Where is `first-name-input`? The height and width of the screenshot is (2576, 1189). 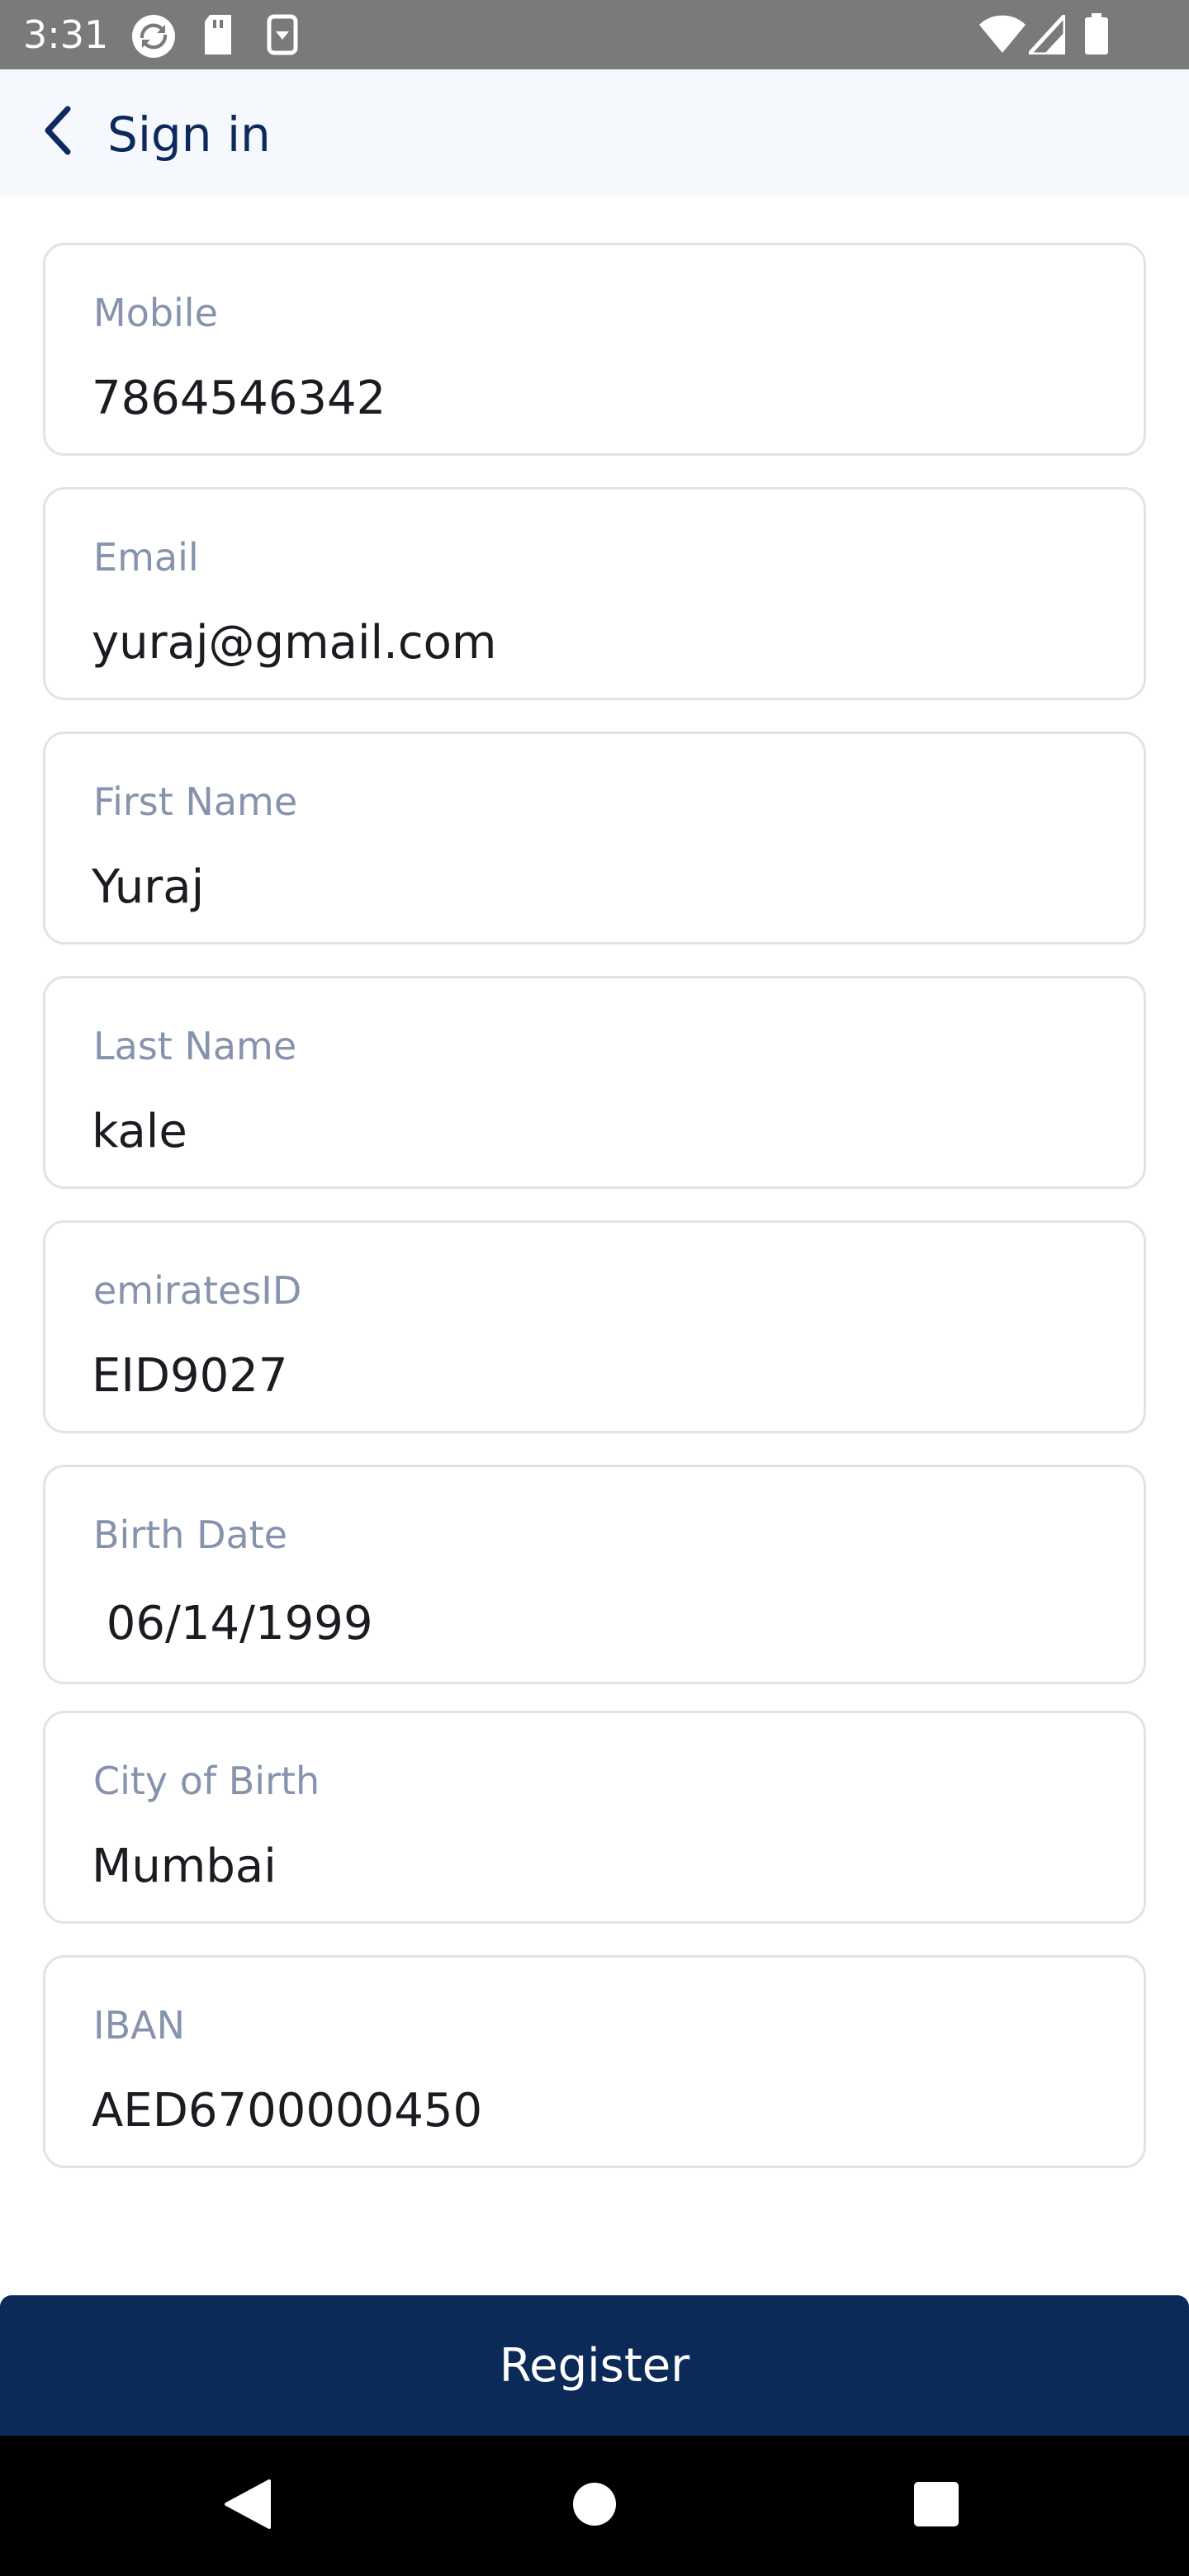 first-name-input is located at coordinates (587, 887).